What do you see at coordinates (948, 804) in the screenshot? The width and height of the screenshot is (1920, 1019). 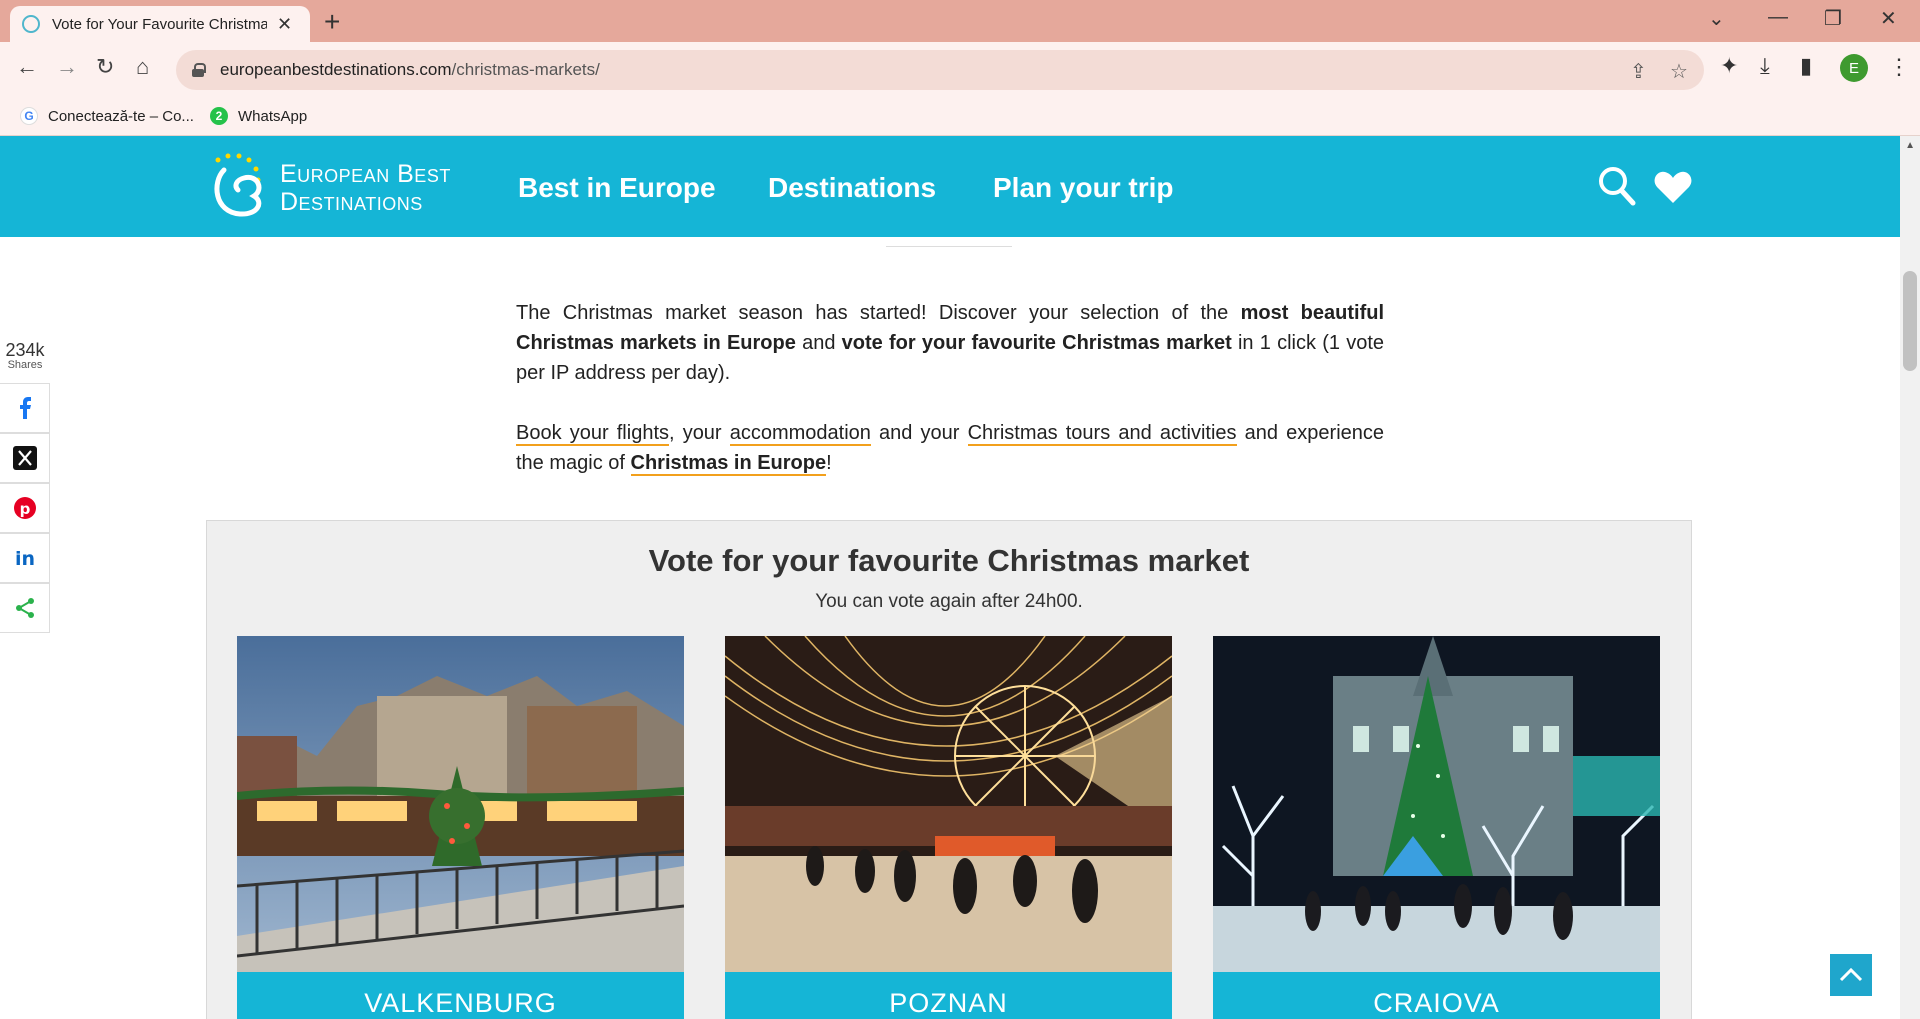 I see `poznan-photo` at bounding box center [948, 804].